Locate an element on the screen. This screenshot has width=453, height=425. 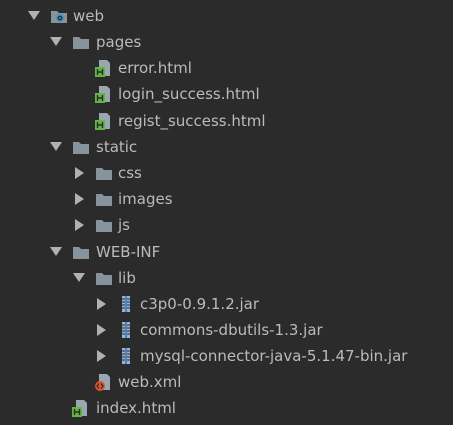
tree-node-label: regist_success.html is located at coordinates (192, 121).